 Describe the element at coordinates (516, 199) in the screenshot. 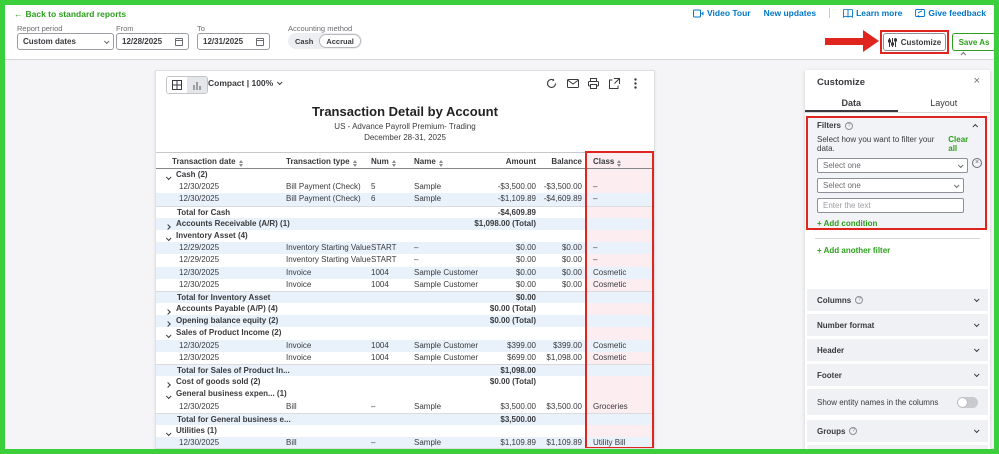

I see `transaction-amount: -$1,109.89` at that location.